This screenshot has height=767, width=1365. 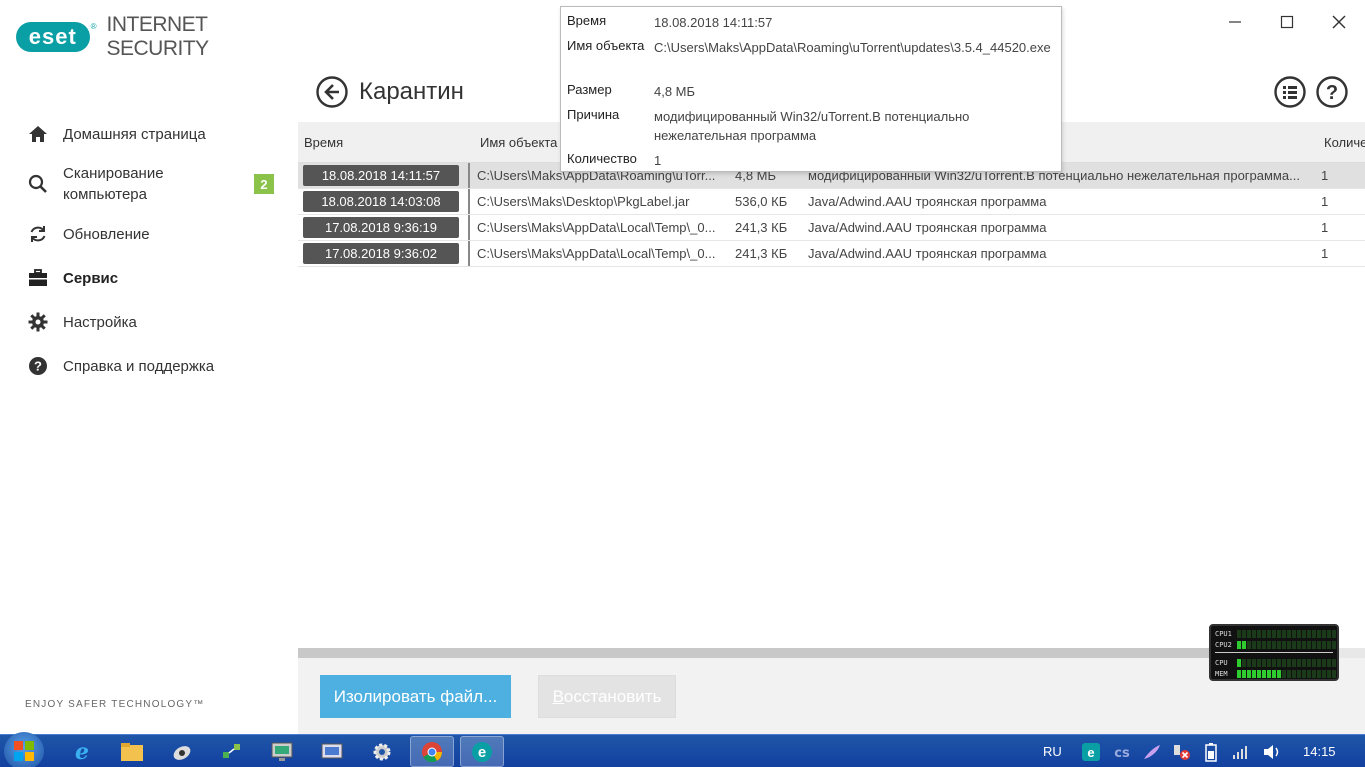 I want to click on column-time: Время, so click(x=323, y=142).